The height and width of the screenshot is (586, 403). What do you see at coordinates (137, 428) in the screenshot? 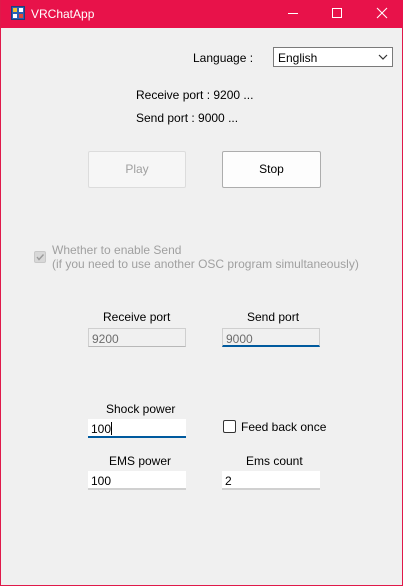
I see `shock-power-input: 100` at bounding box center [137, 428].